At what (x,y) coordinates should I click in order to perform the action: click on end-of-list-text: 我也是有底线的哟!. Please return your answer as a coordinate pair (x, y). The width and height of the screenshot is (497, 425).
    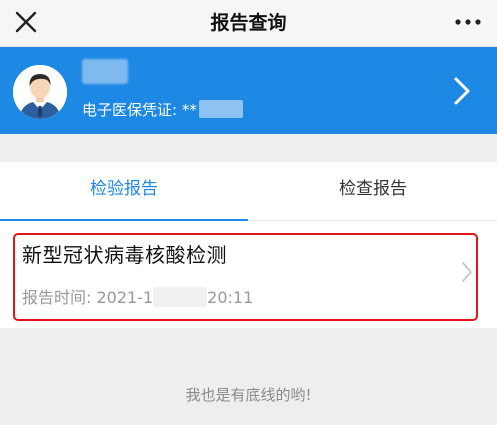
    Looking at the image, I should click on (248, 395).